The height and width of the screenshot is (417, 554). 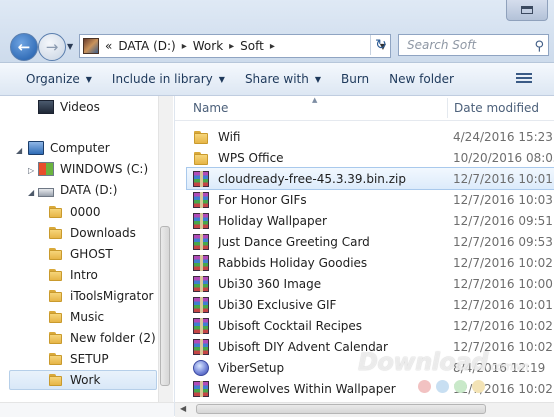 I want to click on column-header-name: Name, so click(x=210, y=108).